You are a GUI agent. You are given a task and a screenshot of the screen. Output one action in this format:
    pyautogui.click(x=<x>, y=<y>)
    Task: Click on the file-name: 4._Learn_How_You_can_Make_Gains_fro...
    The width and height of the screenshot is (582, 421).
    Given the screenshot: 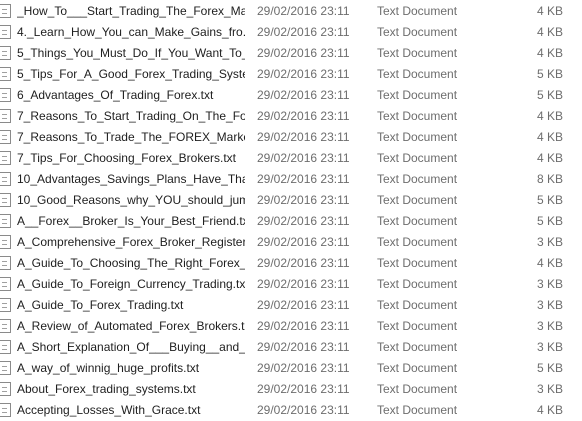 What is the action you would take?
    pyautogui.click(x=131, y=32)
    